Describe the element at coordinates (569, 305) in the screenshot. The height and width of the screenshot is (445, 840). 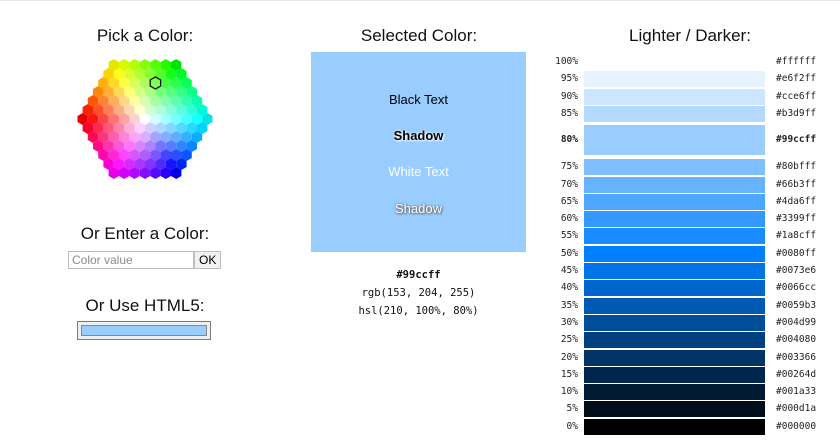
I see `shade-percent: 35%` at that location.